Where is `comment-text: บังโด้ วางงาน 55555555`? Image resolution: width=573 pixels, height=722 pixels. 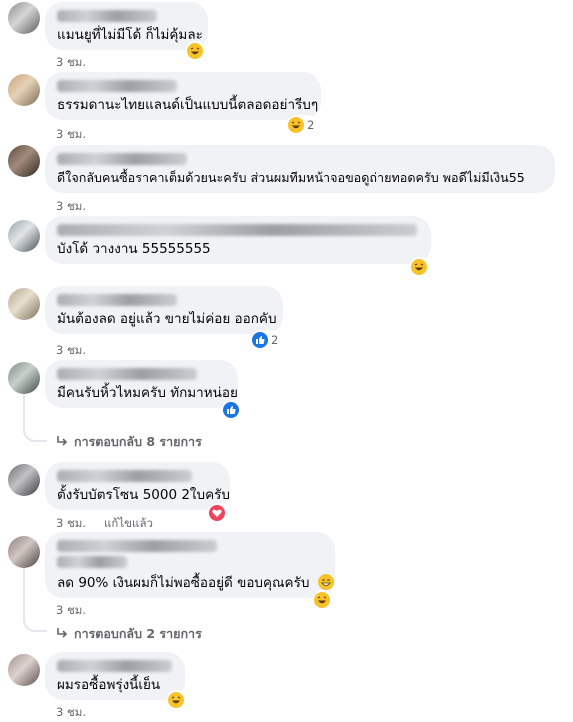 comment-text: บังโด้ วางงาน 55555555 is located at coordinates (134, 249).